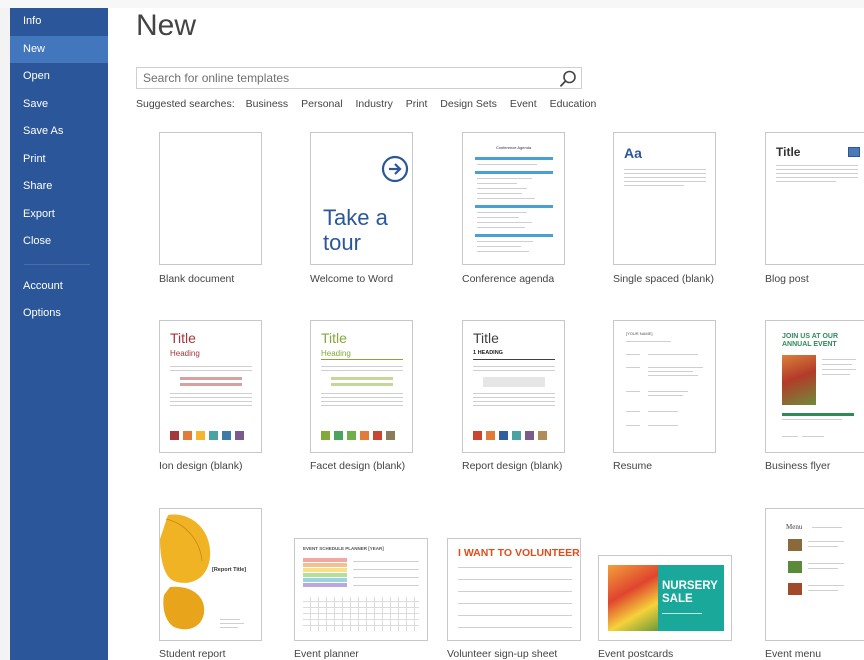  Describe the element at coordinates (523, 104) in the screenshot. I see `suggested-event-link: Event` at that location.